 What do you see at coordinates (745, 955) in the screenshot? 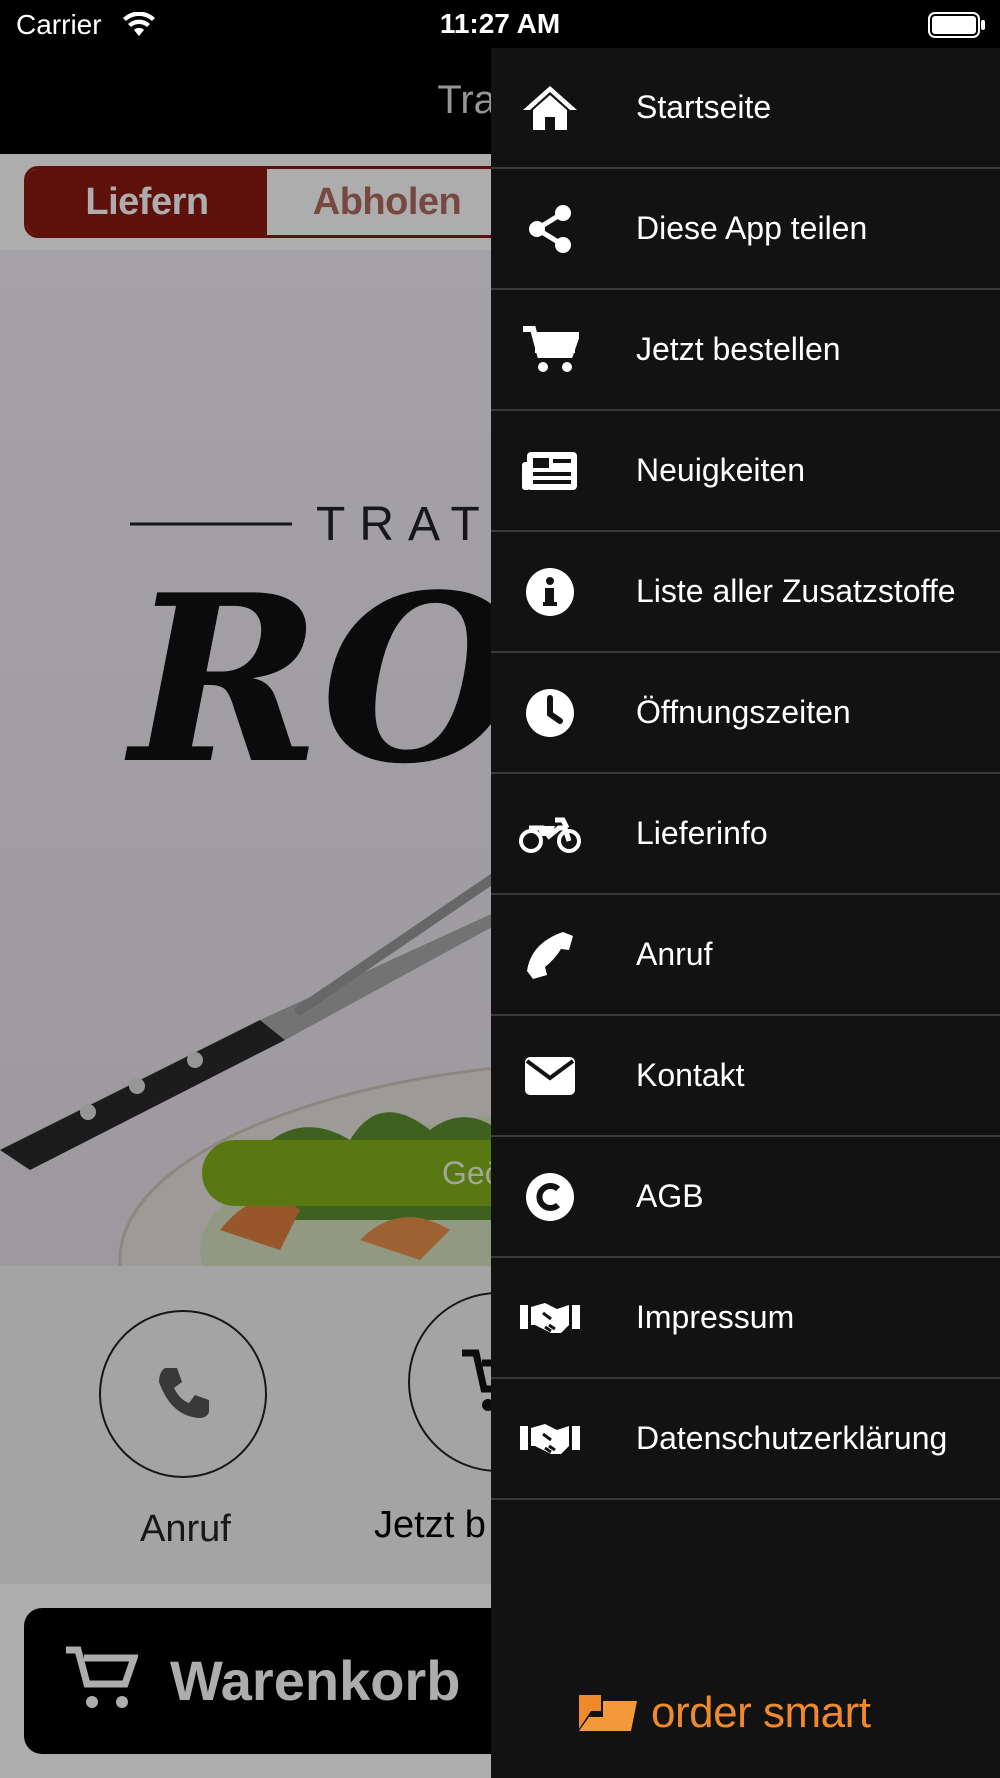
I see `menu-item-call: Anruf` at bounding box center [745, 955].